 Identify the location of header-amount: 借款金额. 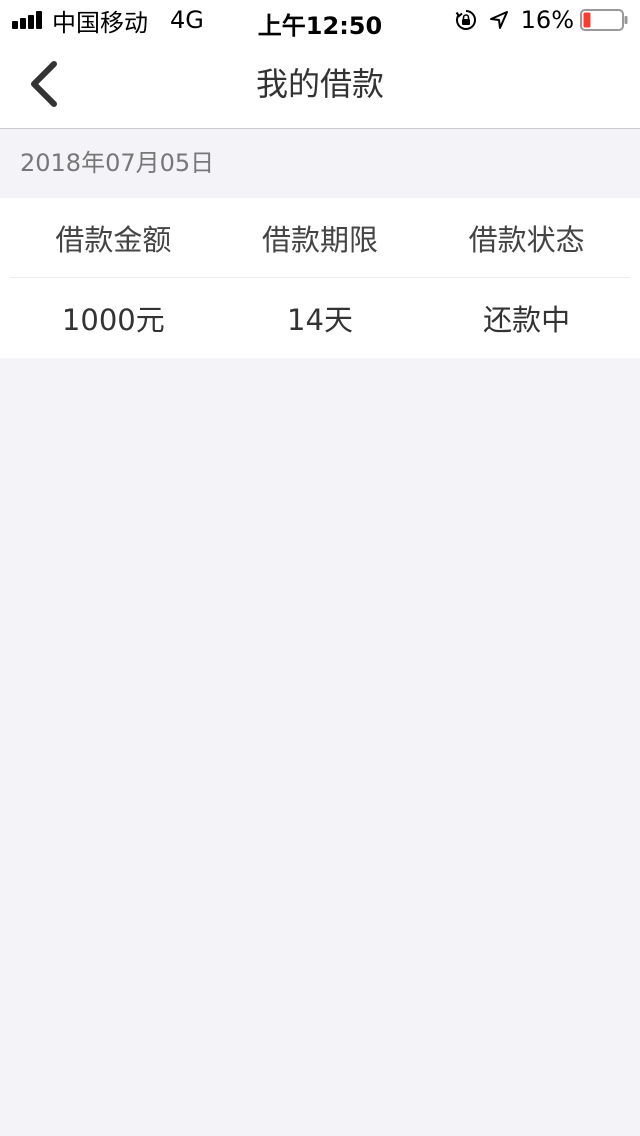
(113, 239).